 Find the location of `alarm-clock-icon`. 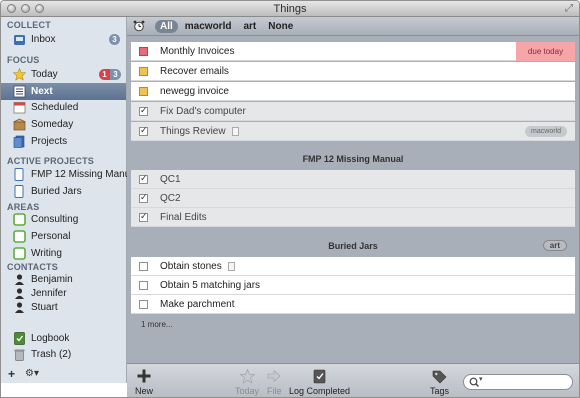

alarm-clock-icon is located at coordinates (139, 26).